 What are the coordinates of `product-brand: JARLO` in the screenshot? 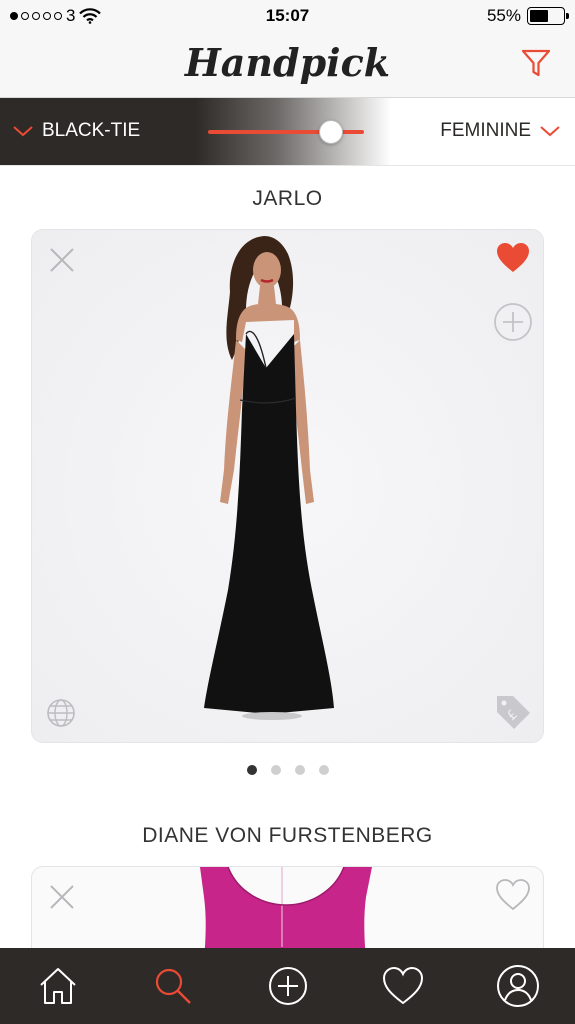 It's located at (287, 198).